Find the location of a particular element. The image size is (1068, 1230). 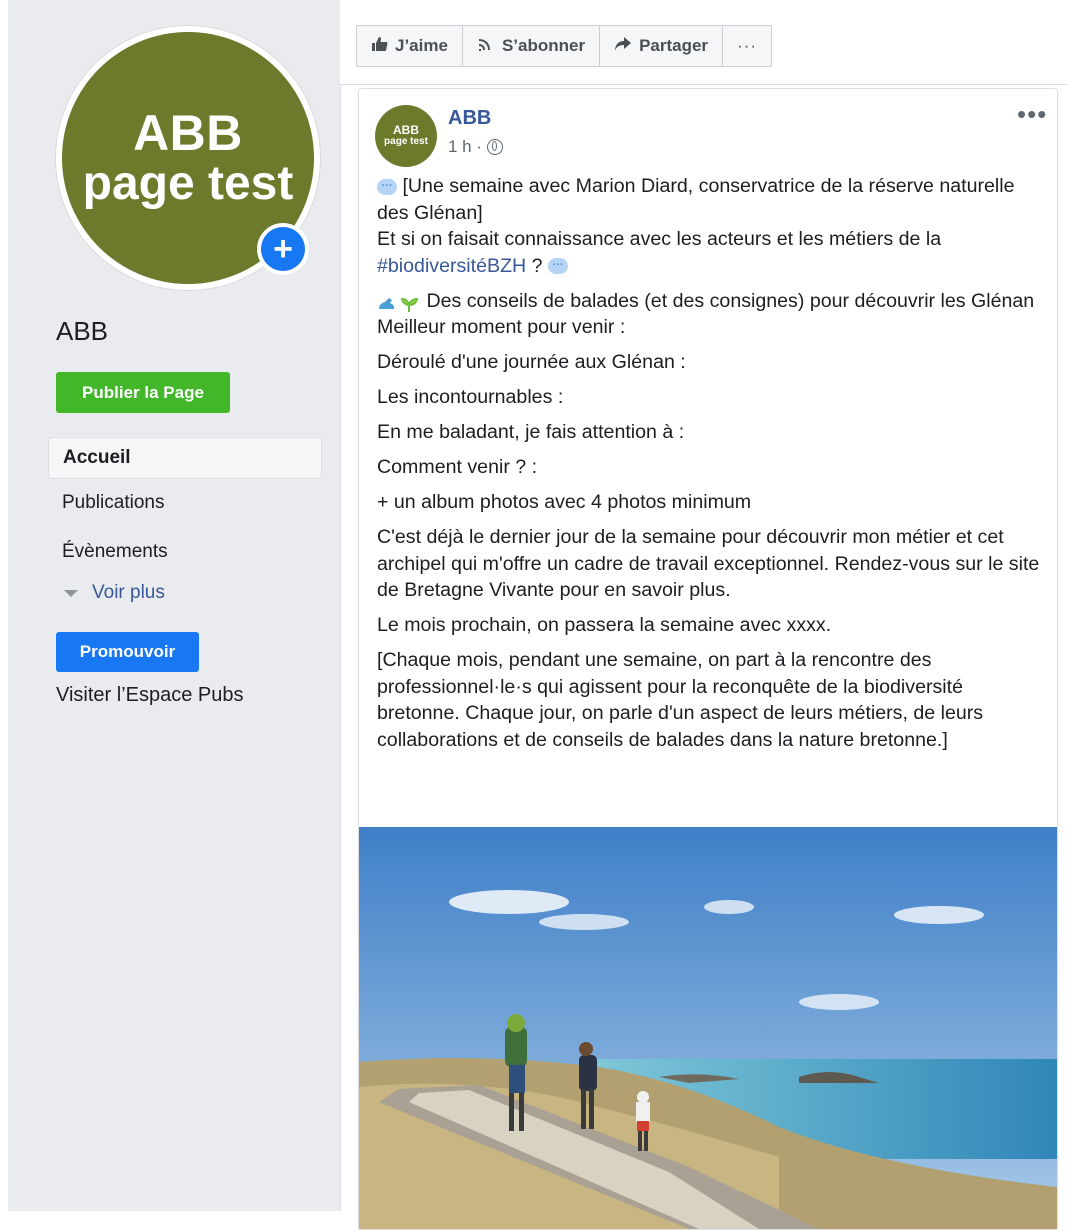

share-page-button: Partager is located at coordinates (662, 46).